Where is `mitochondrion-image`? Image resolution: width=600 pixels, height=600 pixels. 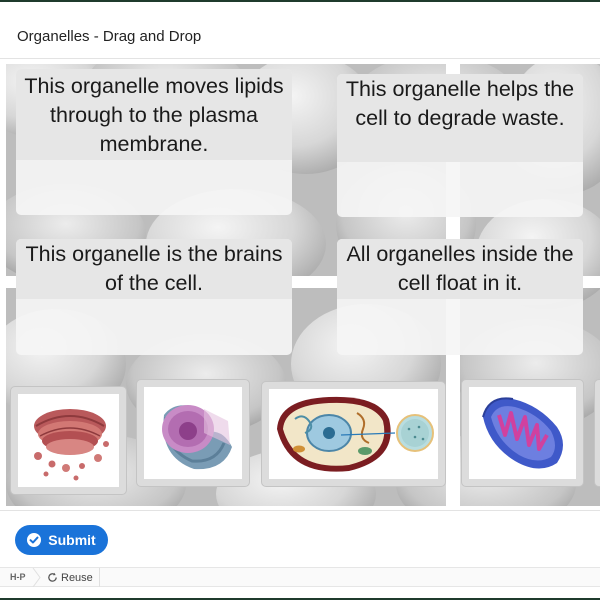
mitochondrion-image is located at coordinates (522, 433).